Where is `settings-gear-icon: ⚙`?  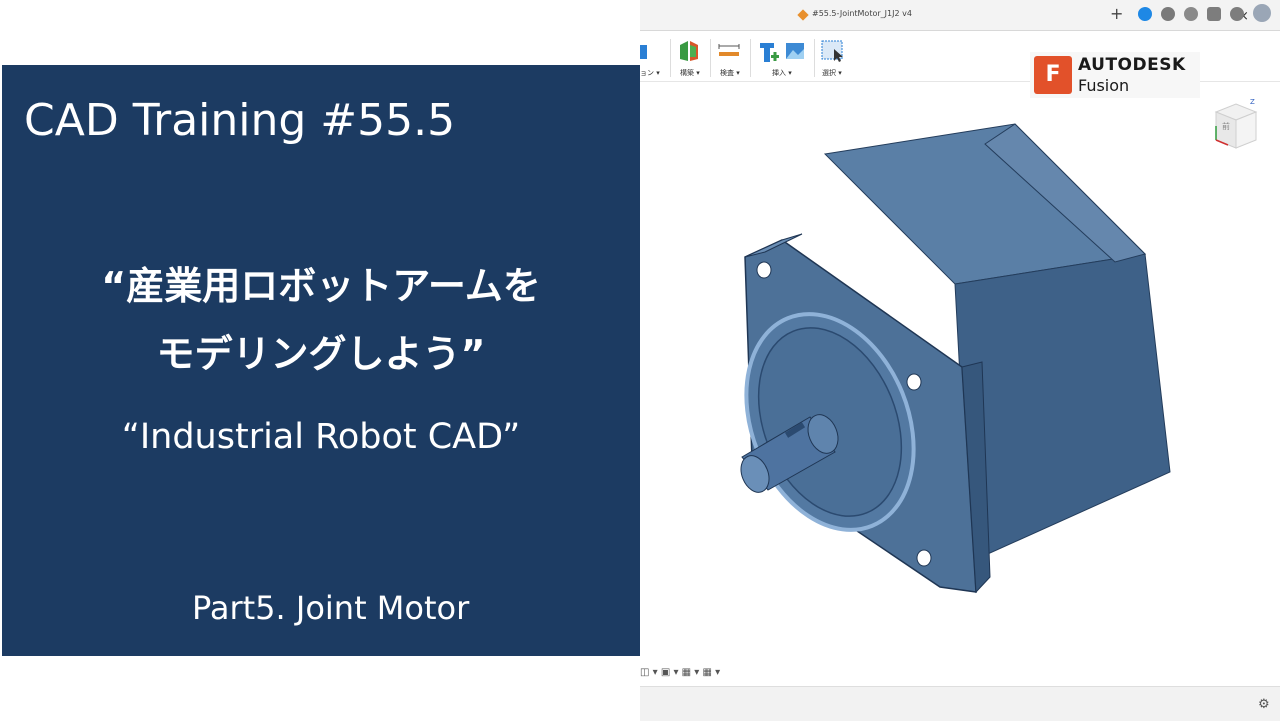 settings-gear-icon: ⚙ is located at coordinates (1264, 704).